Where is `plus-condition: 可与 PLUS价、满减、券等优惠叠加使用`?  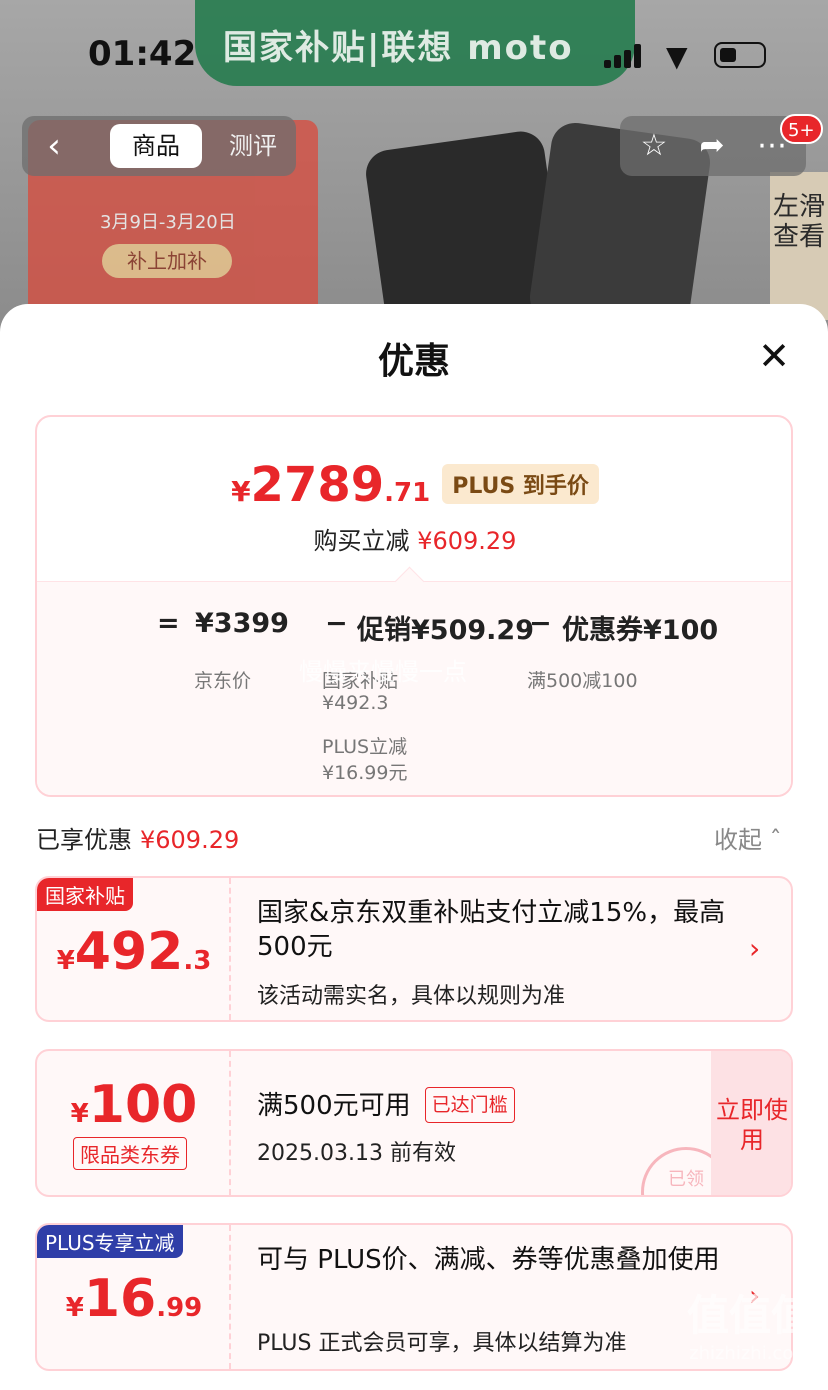
plus-condition: 可与 PLUS价、满减、券等优惠叠加使用 is located at coordinates (488, 1260).